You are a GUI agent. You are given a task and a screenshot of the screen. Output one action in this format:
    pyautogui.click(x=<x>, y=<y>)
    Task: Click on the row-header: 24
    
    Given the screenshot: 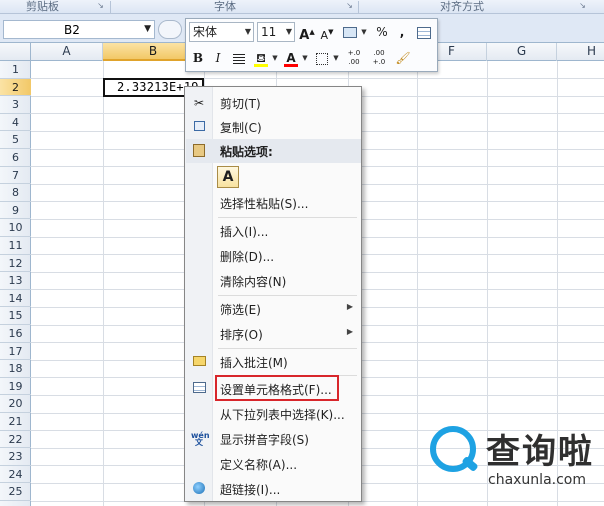 What is the action you would take?
    pyautogui.click(x=15, y=475)
    